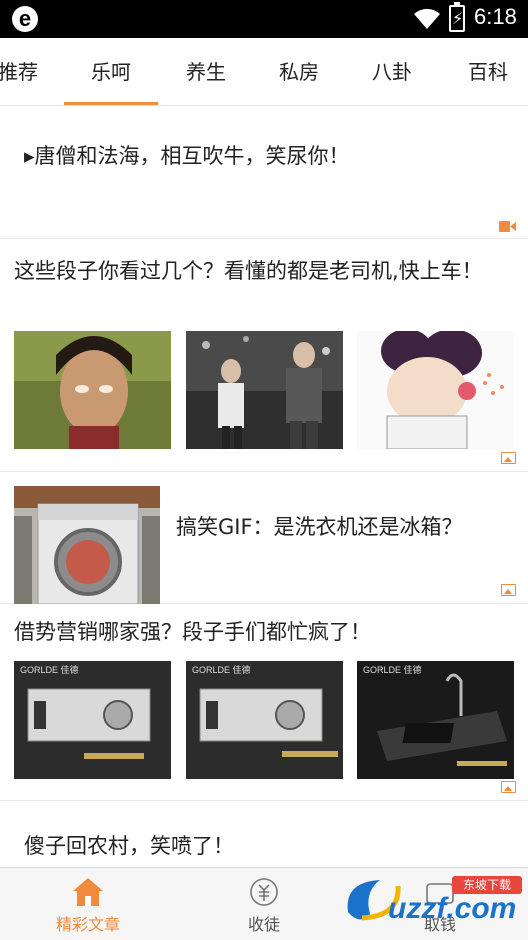 This screenshot has width=528, height=940. What do you see at coordinates (488, 71) in the screenshot?
I see `tab-encyclopedia: 百科` at bounding box center [488, 71].